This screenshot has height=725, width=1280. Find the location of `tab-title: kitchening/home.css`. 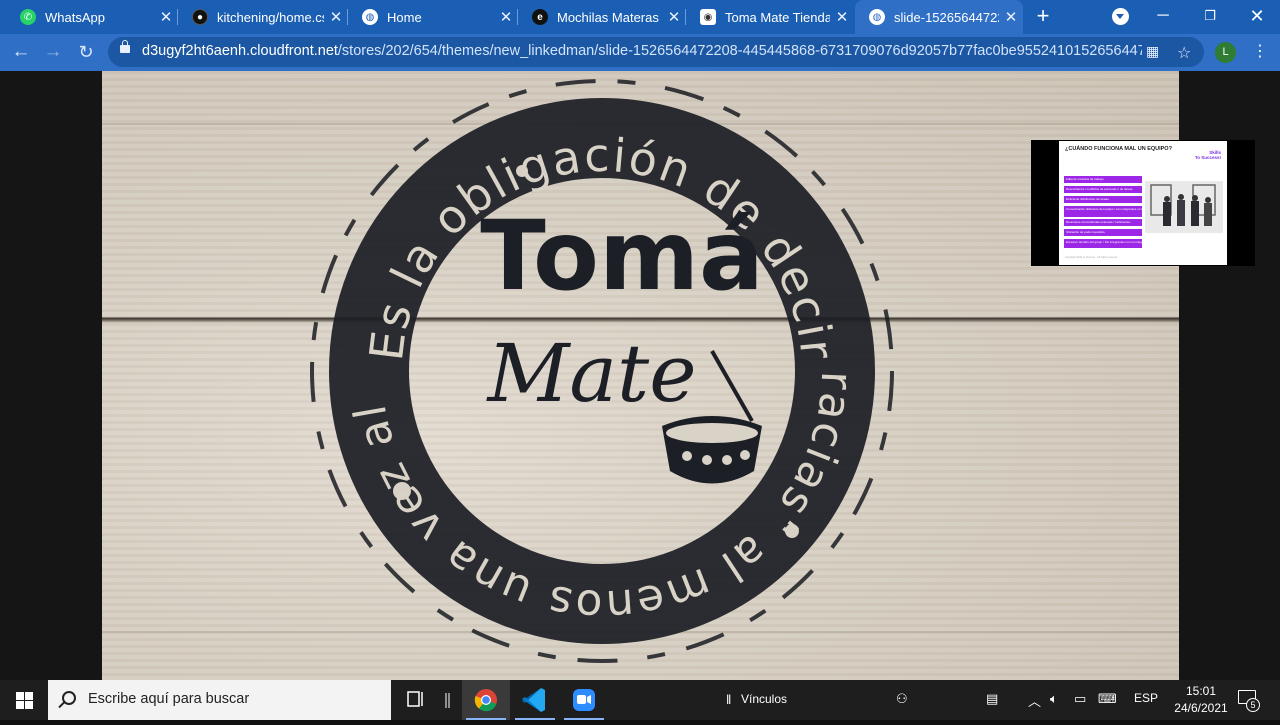

tab-title: kitchening/home.css is located at coordinates (270, 17).